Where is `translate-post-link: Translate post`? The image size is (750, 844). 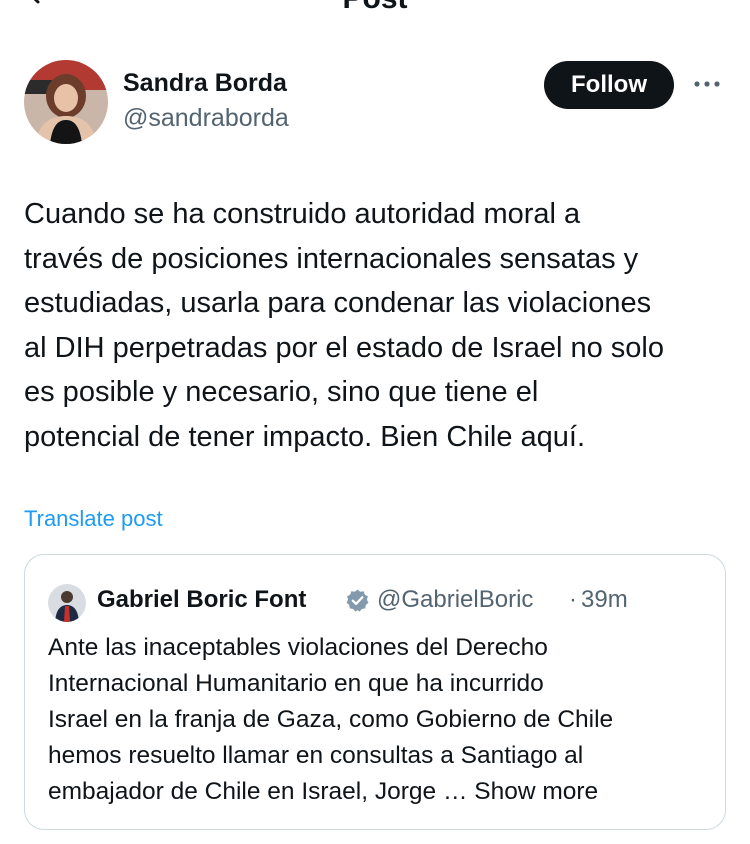 translate-post-link: Translate post is located at coordinates (93, 519).